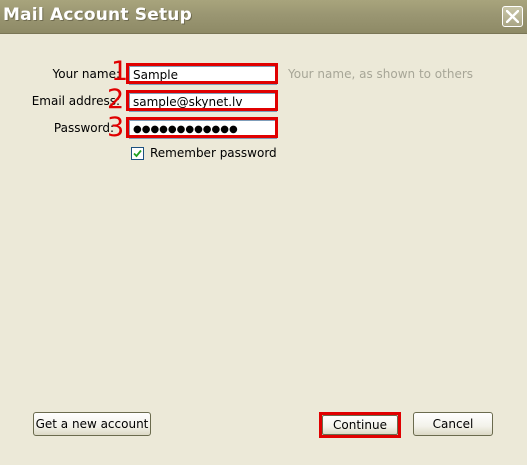 This screenshot has width=527, height=465. I want to click on checkmark-icon, so click(137, 154).